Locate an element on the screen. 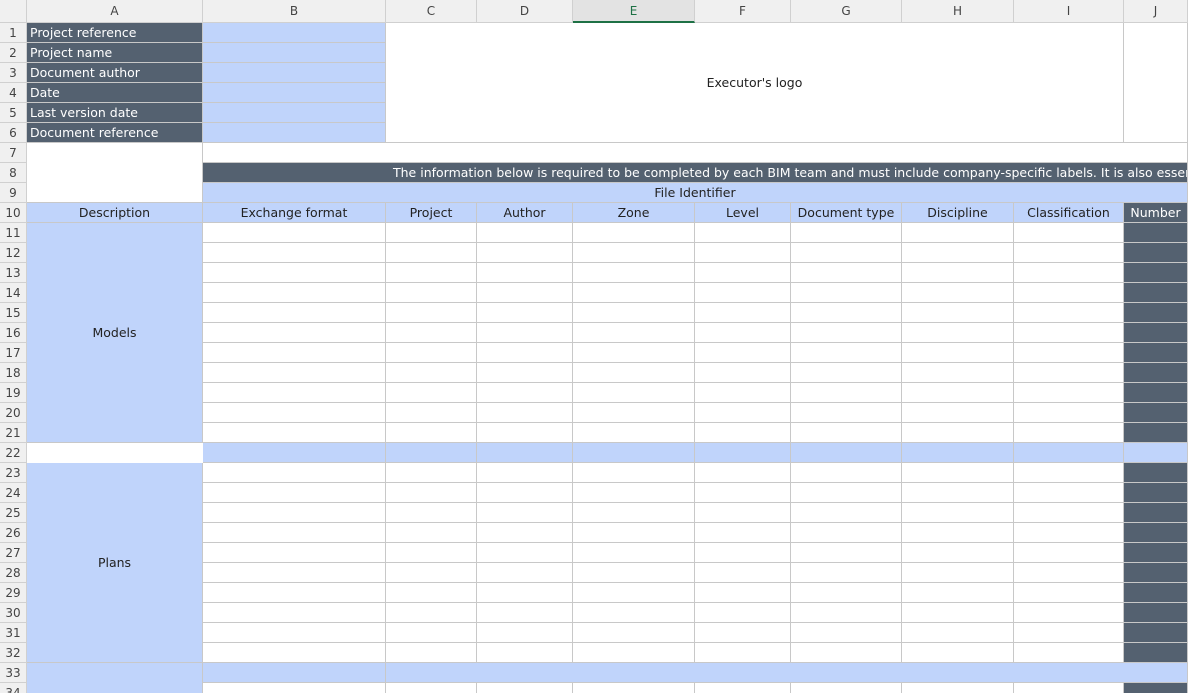 The width and height of the screenshot is (1190, 693). row-header-6: 6 is located at coordinates (13, 133).